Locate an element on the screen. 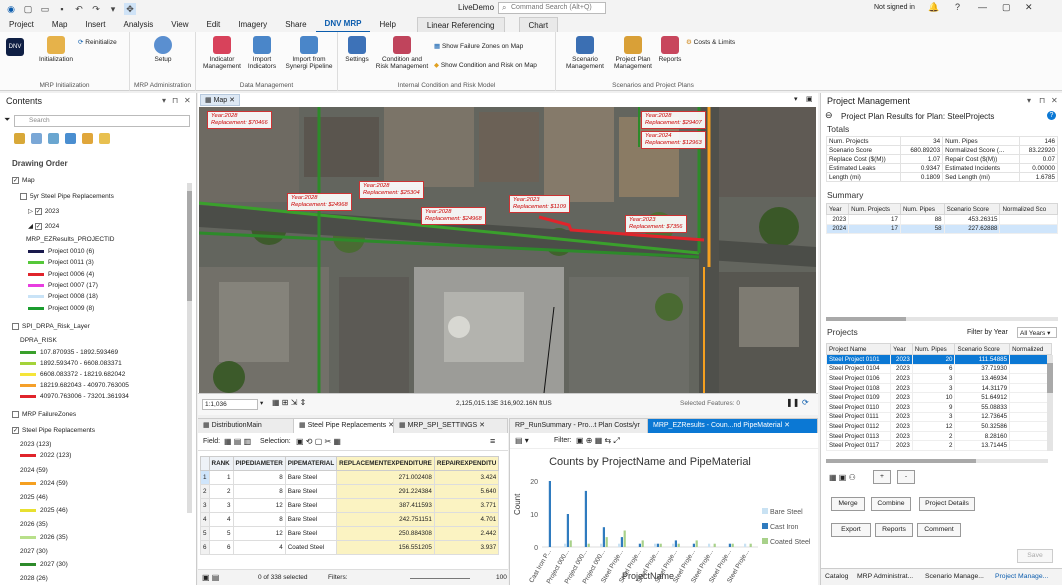 The image size is (1062, 585). layer-item: ◢ ✓ 2024 is located at coordinates (43, 226).